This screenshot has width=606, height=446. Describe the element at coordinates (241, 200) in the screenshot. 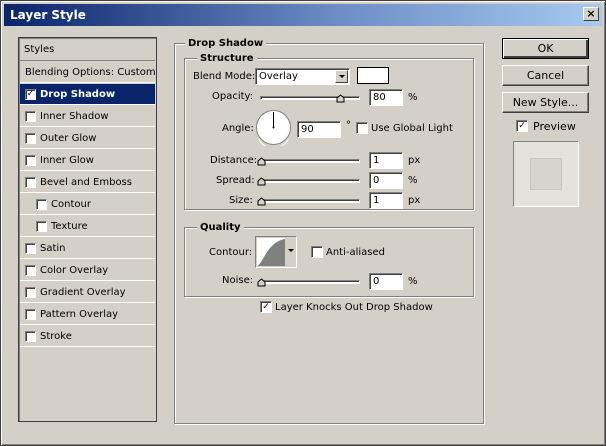

I see `size-label: Size:` at that location.